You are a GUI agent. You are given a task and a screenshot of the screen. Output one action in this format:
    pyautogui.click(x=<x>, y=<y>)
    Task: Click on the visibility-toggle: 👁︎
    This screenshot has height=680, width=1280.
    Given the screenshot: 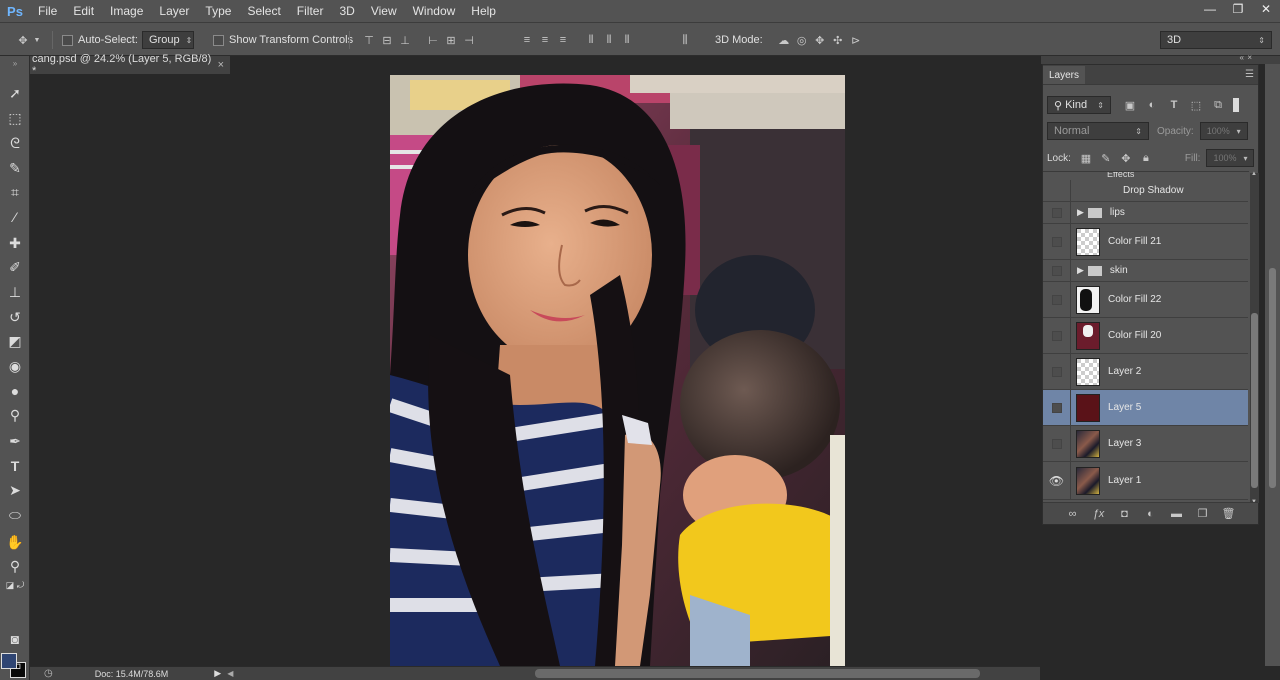 What is the action you would take?
    pyautogui.click(x=1057, y=480)
    